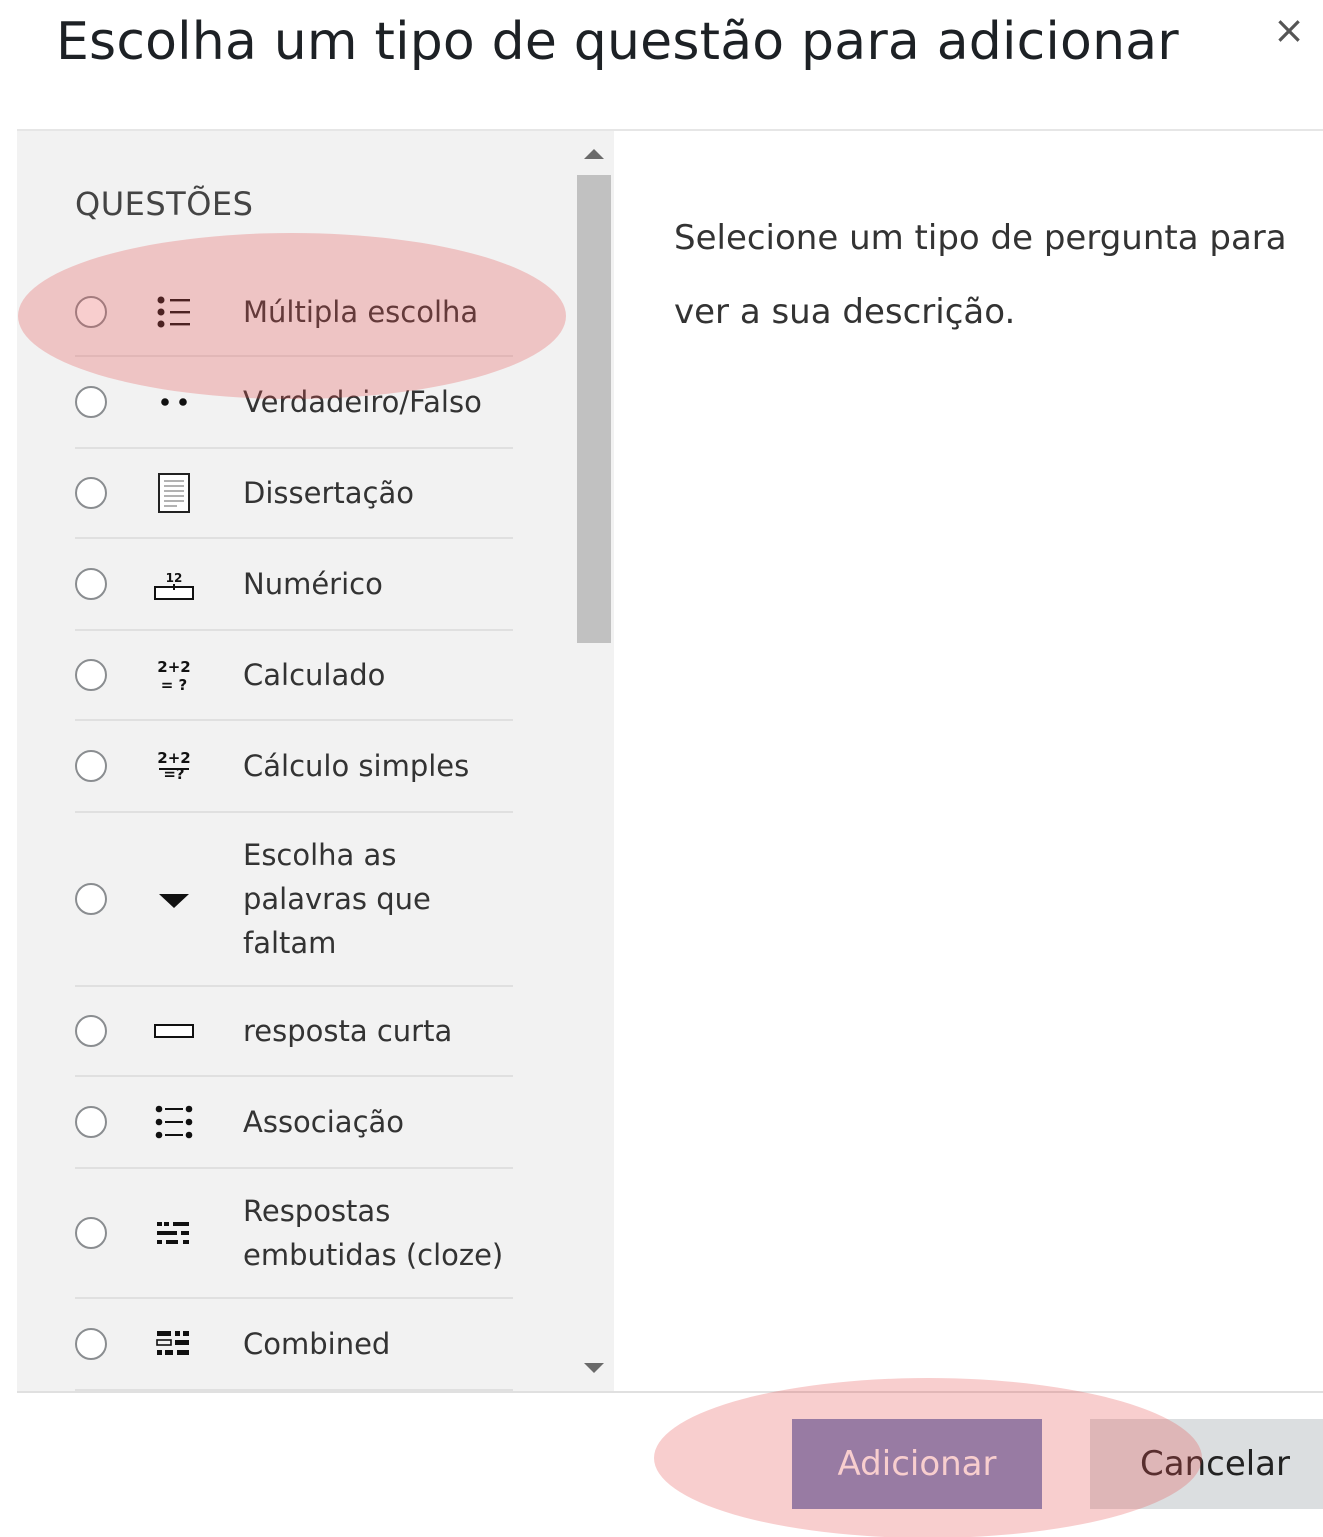 Image resolution: width=1323 pixels, height=1537 pixels. What do you see at coordinates (337, 899) in the screenshot?
I see `option-label: Escolha as palavras que faltam` at bounding box center [337, 899].